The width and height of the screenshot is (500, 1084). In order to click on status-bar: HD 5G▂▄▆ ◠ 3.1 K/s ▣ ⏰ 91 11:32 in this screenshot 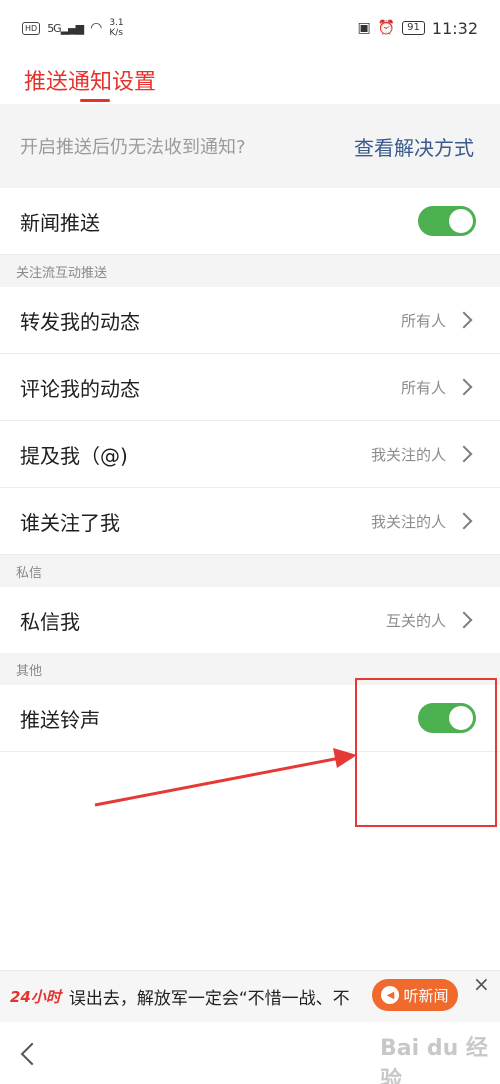, I will do `click(250, 28)`.